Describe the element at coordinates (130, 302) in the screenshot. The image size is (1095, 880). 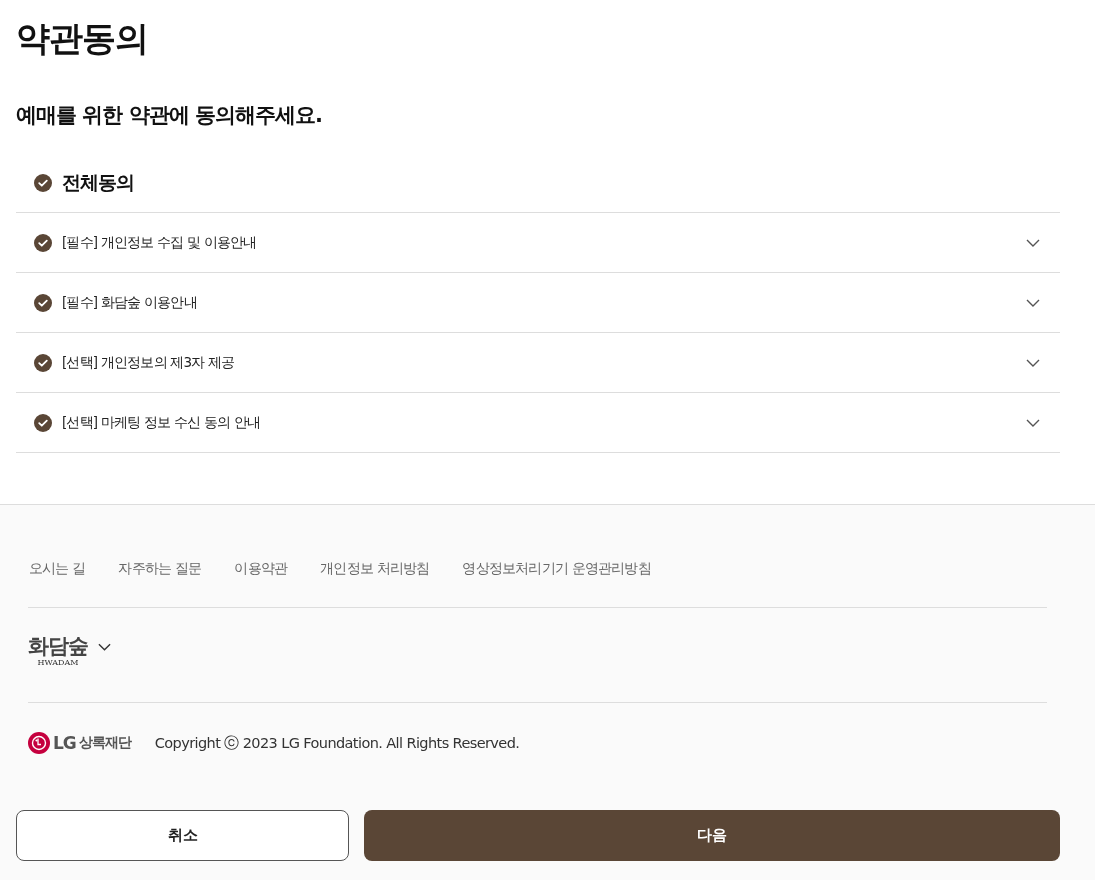
I see `term-label: [필수] 화담숲 이용안내` at that location.